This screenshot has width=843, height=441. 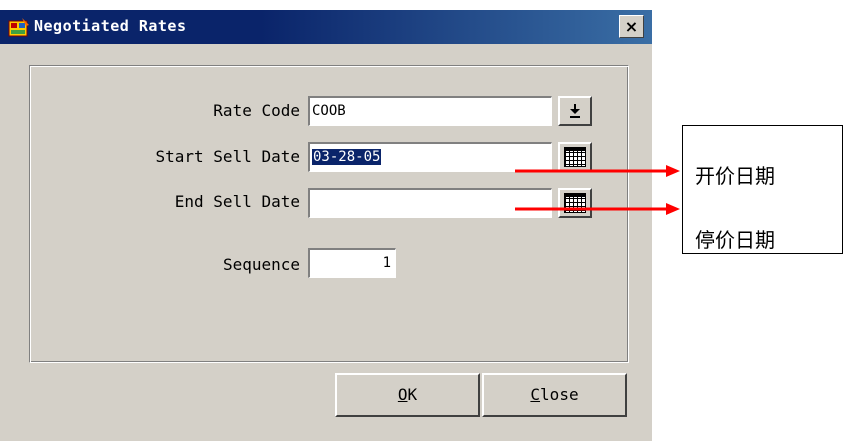 What do you see at coordinates (673, 209) in the screenshot?
I see `end-date-arrowhead` at bounding box center [673, 209].